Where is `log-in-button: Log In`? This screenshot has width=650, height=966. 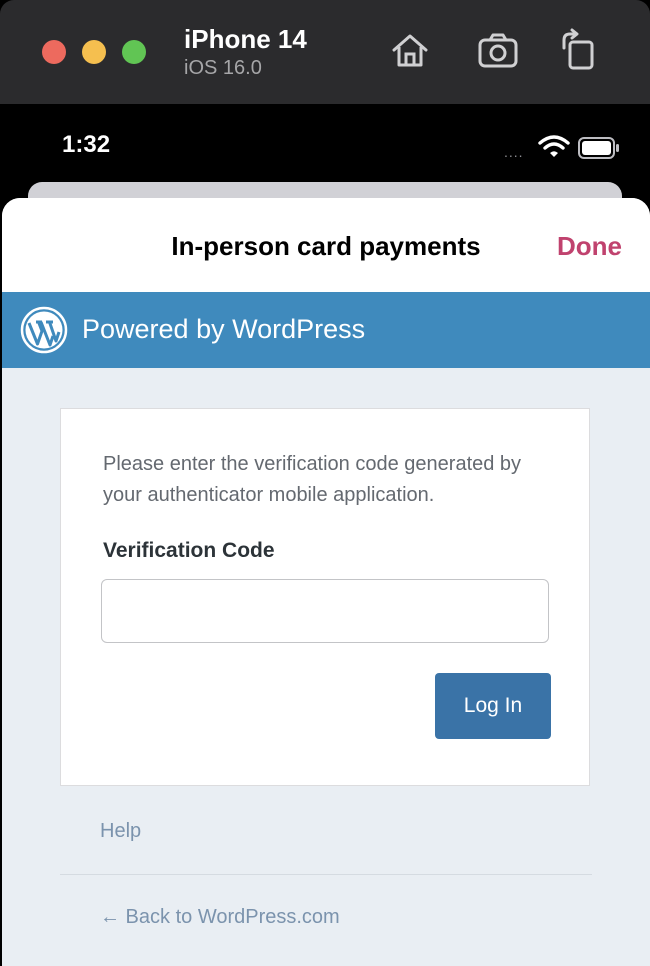
log-in-button: Log In is located at coordinates (493, 706).